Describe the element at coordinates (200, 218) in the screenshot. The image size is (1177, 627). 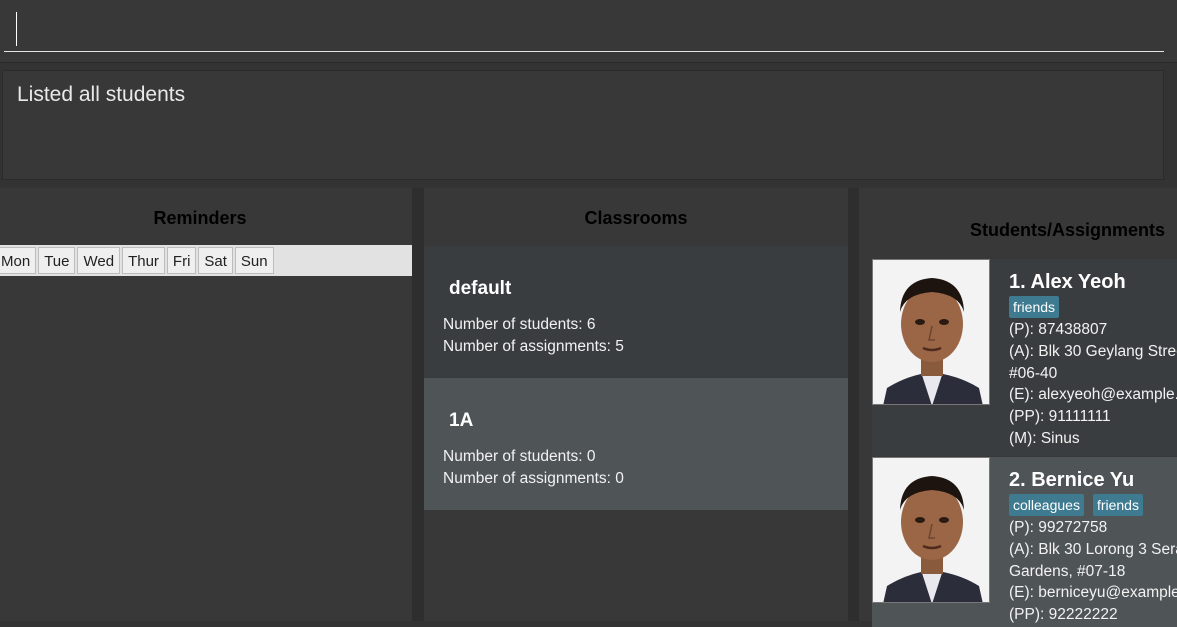
I see `reminders-title: Reminders` at that location.